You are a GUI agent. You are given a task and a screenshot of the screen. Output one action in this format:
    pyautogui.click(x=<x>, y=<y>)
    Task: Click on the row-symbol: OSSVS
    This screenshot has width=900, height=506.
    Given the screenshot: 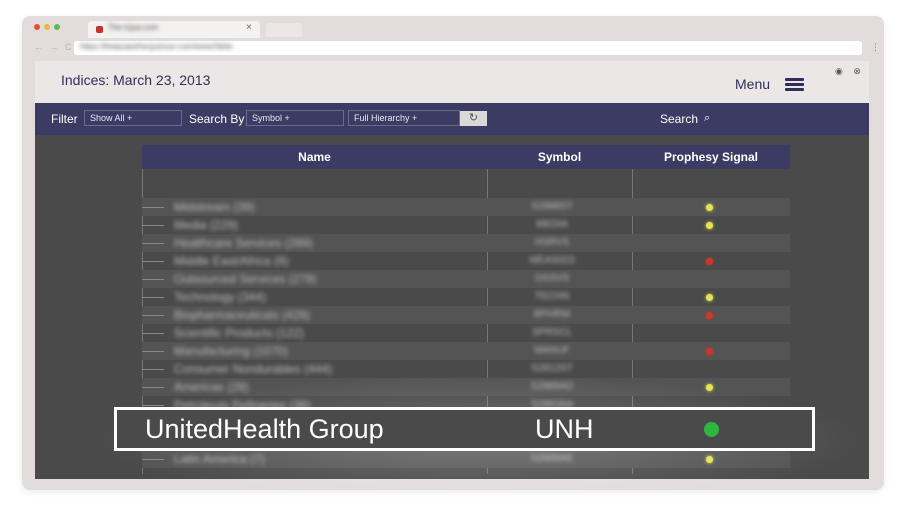 What is the action you would take?
    pyautogui.click(x=552, y=278)
    